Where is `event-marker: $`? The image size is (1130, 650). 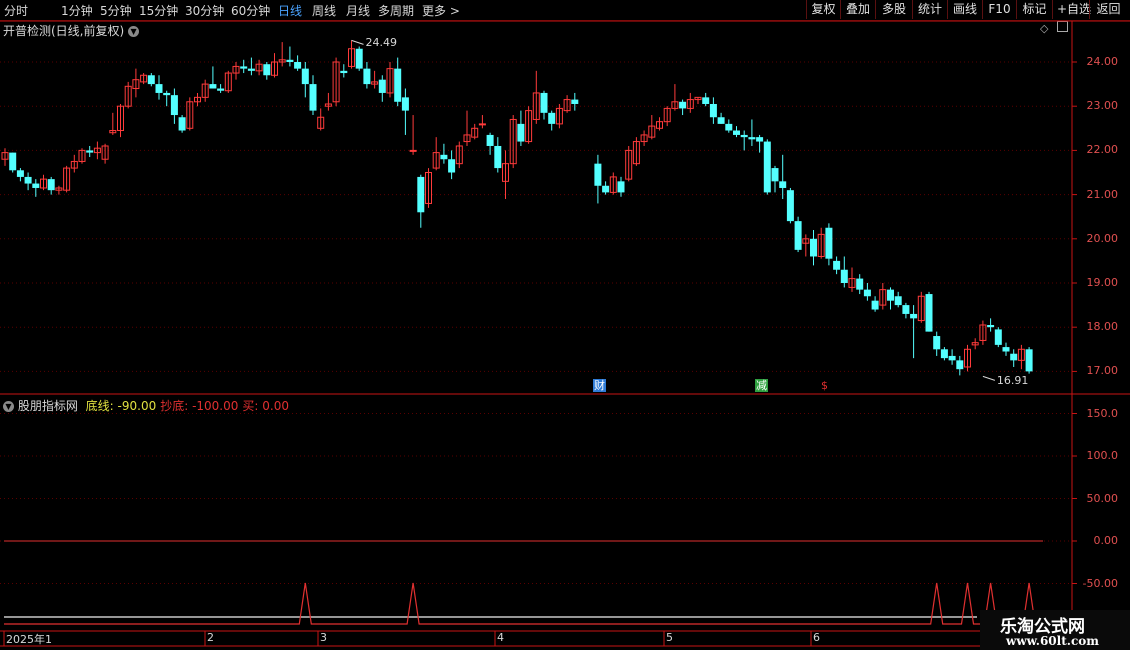 event-marker: $ is located at coordinates (824, 385).